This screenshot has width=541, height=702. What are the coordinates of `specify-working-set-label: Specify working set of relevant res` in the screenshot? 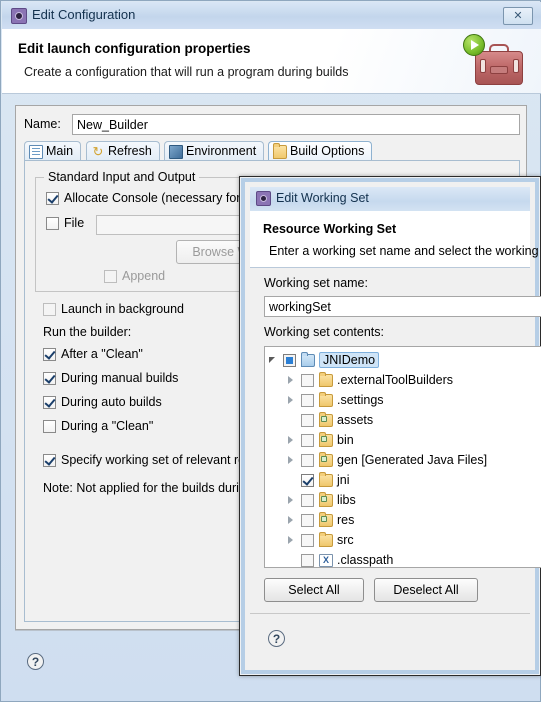 It's located at (156, 460).